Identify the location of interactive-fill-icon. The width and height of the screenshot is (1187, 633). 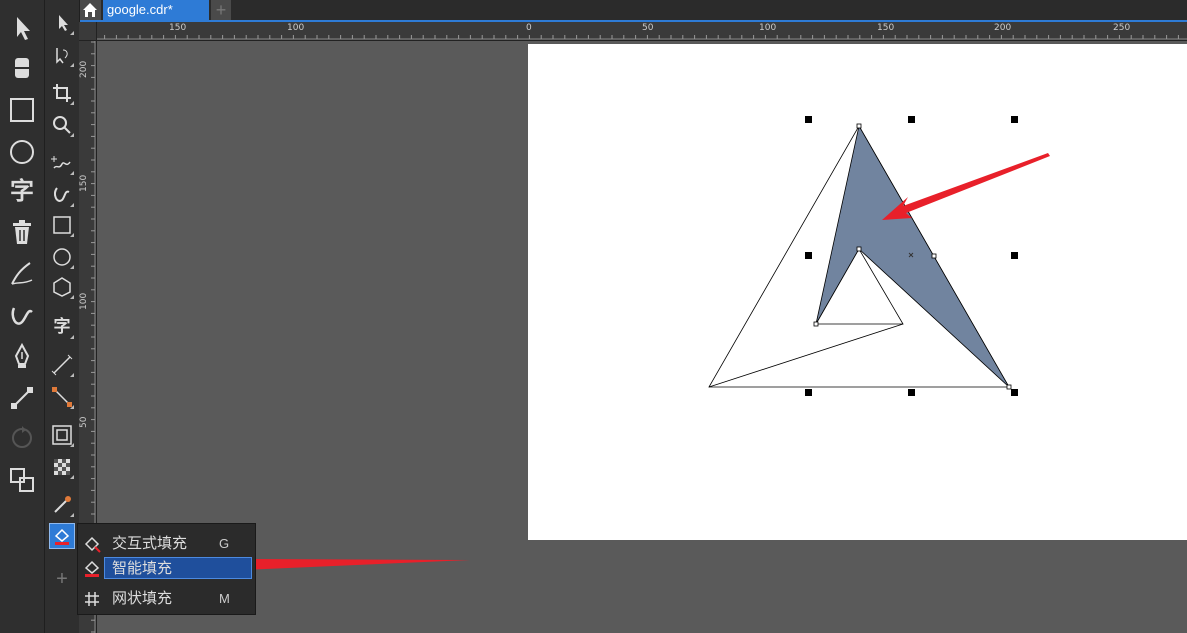
(92, 544).